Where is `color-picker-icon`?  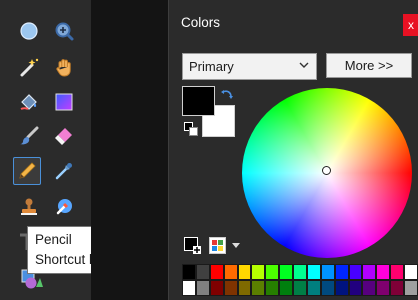 color-picker-icon is located at coordinates (63, 171).